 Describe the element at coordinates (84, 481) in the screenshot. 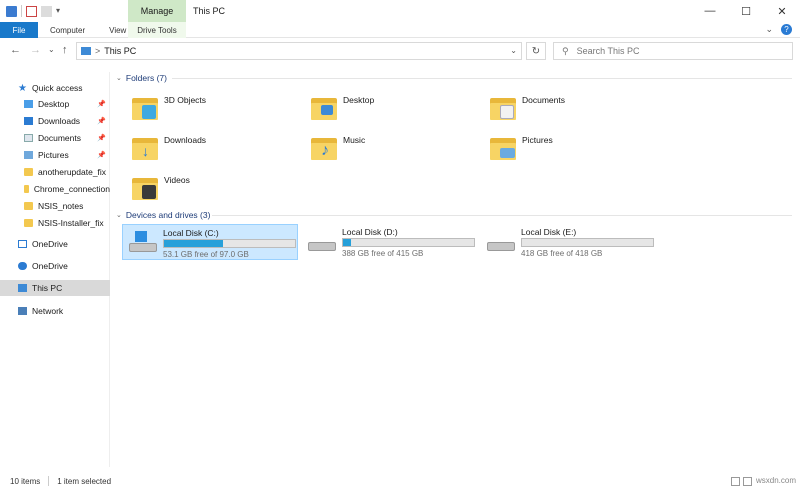

I see `selection-count: 1 item selected` at that location.